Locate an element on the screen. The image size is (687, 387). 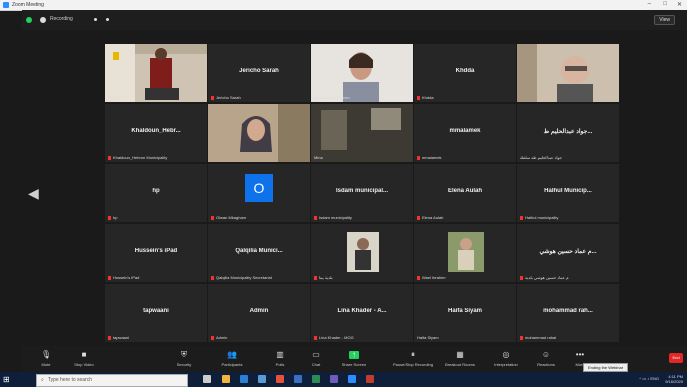
participant-tile: mohammad rah... mohammad rahal is located at coordinates (568, 313).